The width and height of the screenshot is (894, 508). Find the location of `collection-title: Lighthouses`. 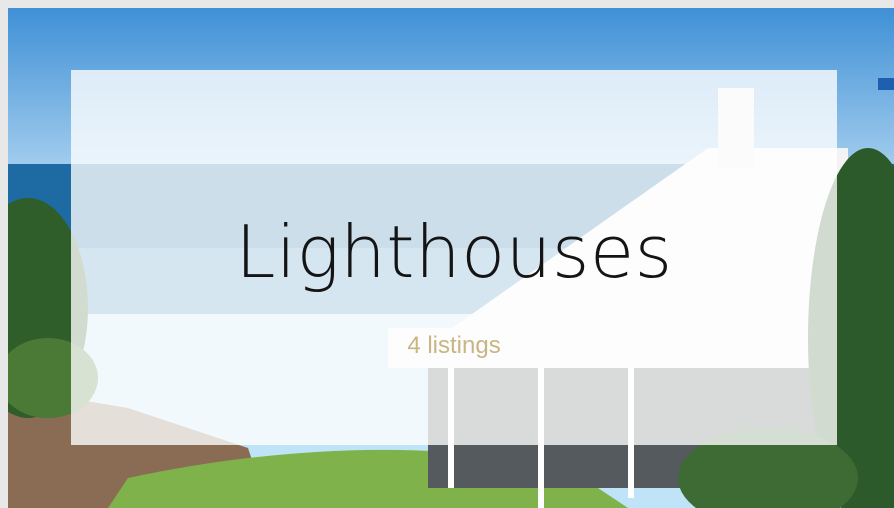

collection-title: Lighthouses is located at coordinates (454, 252).